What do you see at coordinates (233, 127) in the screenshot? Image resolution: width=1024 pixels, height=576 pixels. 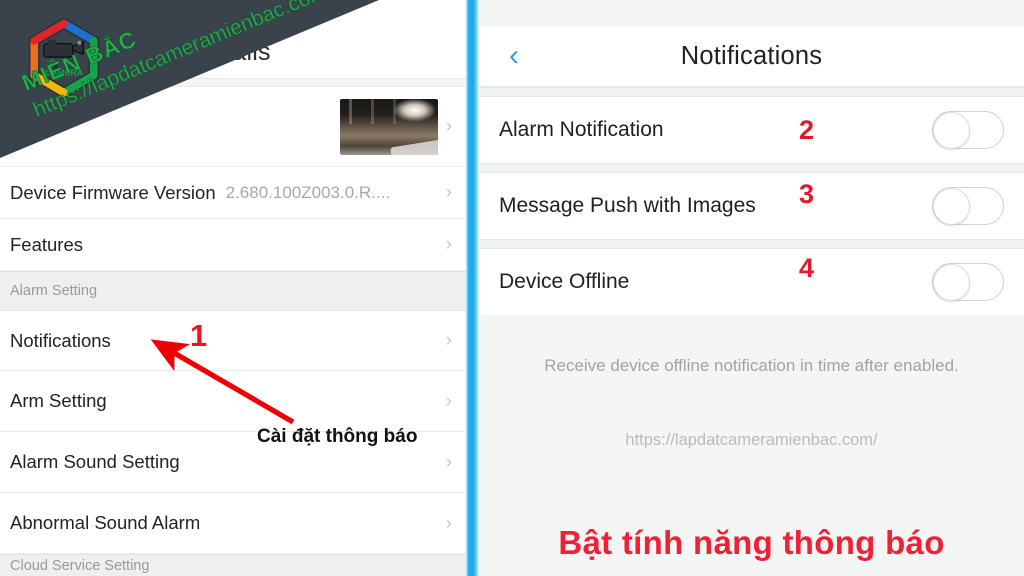 I see `device-thumbnail-row: ›` at bounding box center [233, 127].